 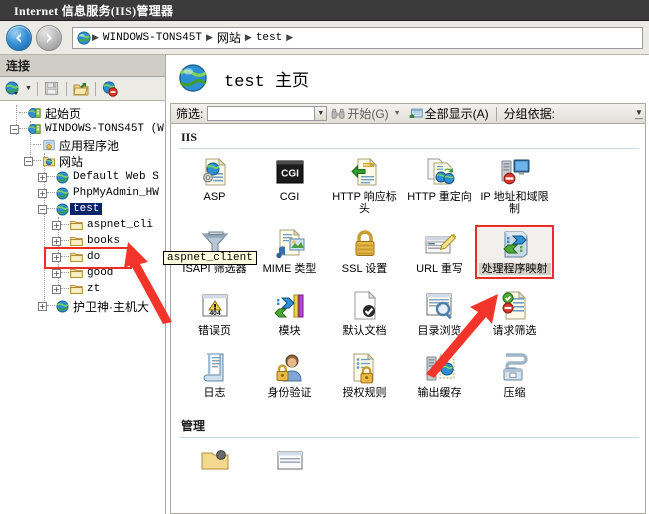 What do you see at coordinates (290, 244) in the screenshot?
I see `mime-types-icon` at bounding box center [290, 244].